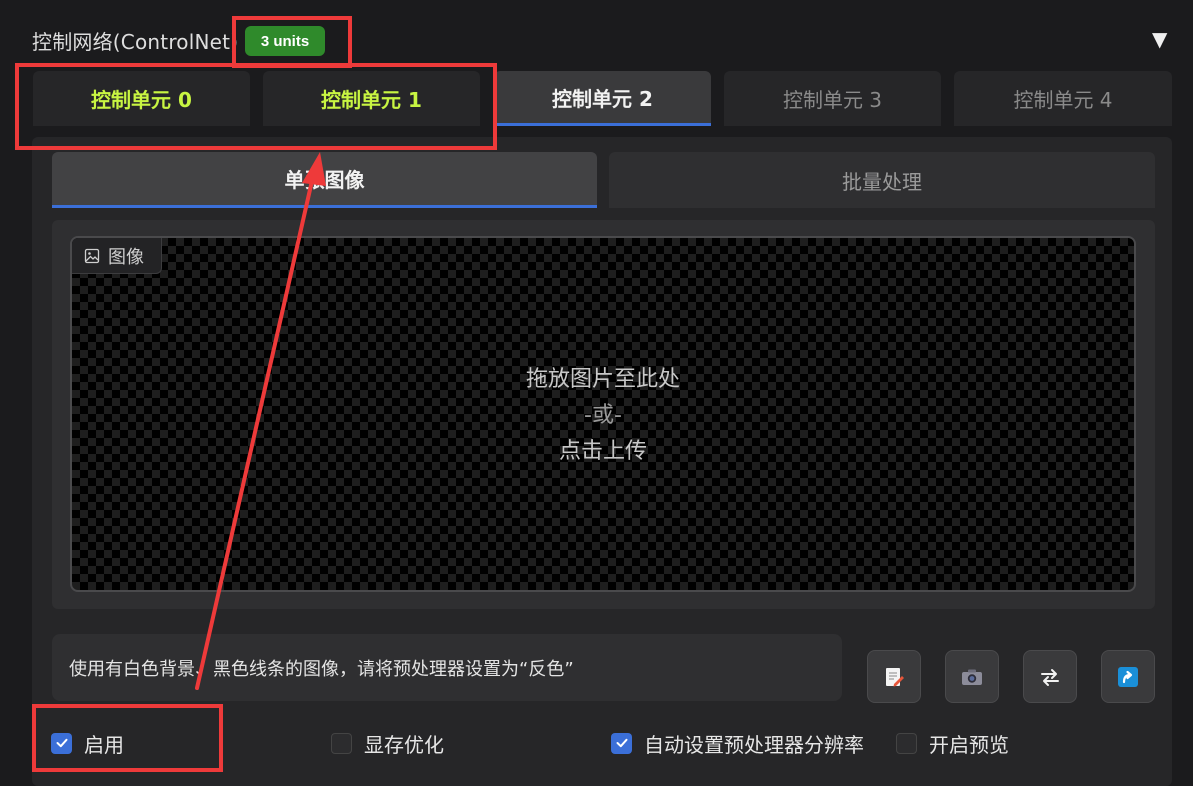 This screenshot has height=786, width=1193. I want to click on tab-control-unit-2: 控制单元 2, so click(602, 98).